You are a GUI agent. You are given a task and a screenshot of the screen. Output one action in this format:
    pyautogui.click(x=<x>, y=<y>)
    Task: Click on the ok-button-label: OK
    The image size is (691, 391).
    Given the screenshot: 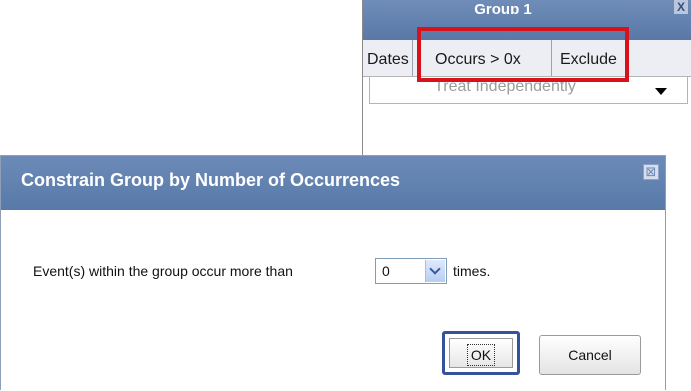 What is the action you would take?
    pyautogui.click(x=481, y=355)
    